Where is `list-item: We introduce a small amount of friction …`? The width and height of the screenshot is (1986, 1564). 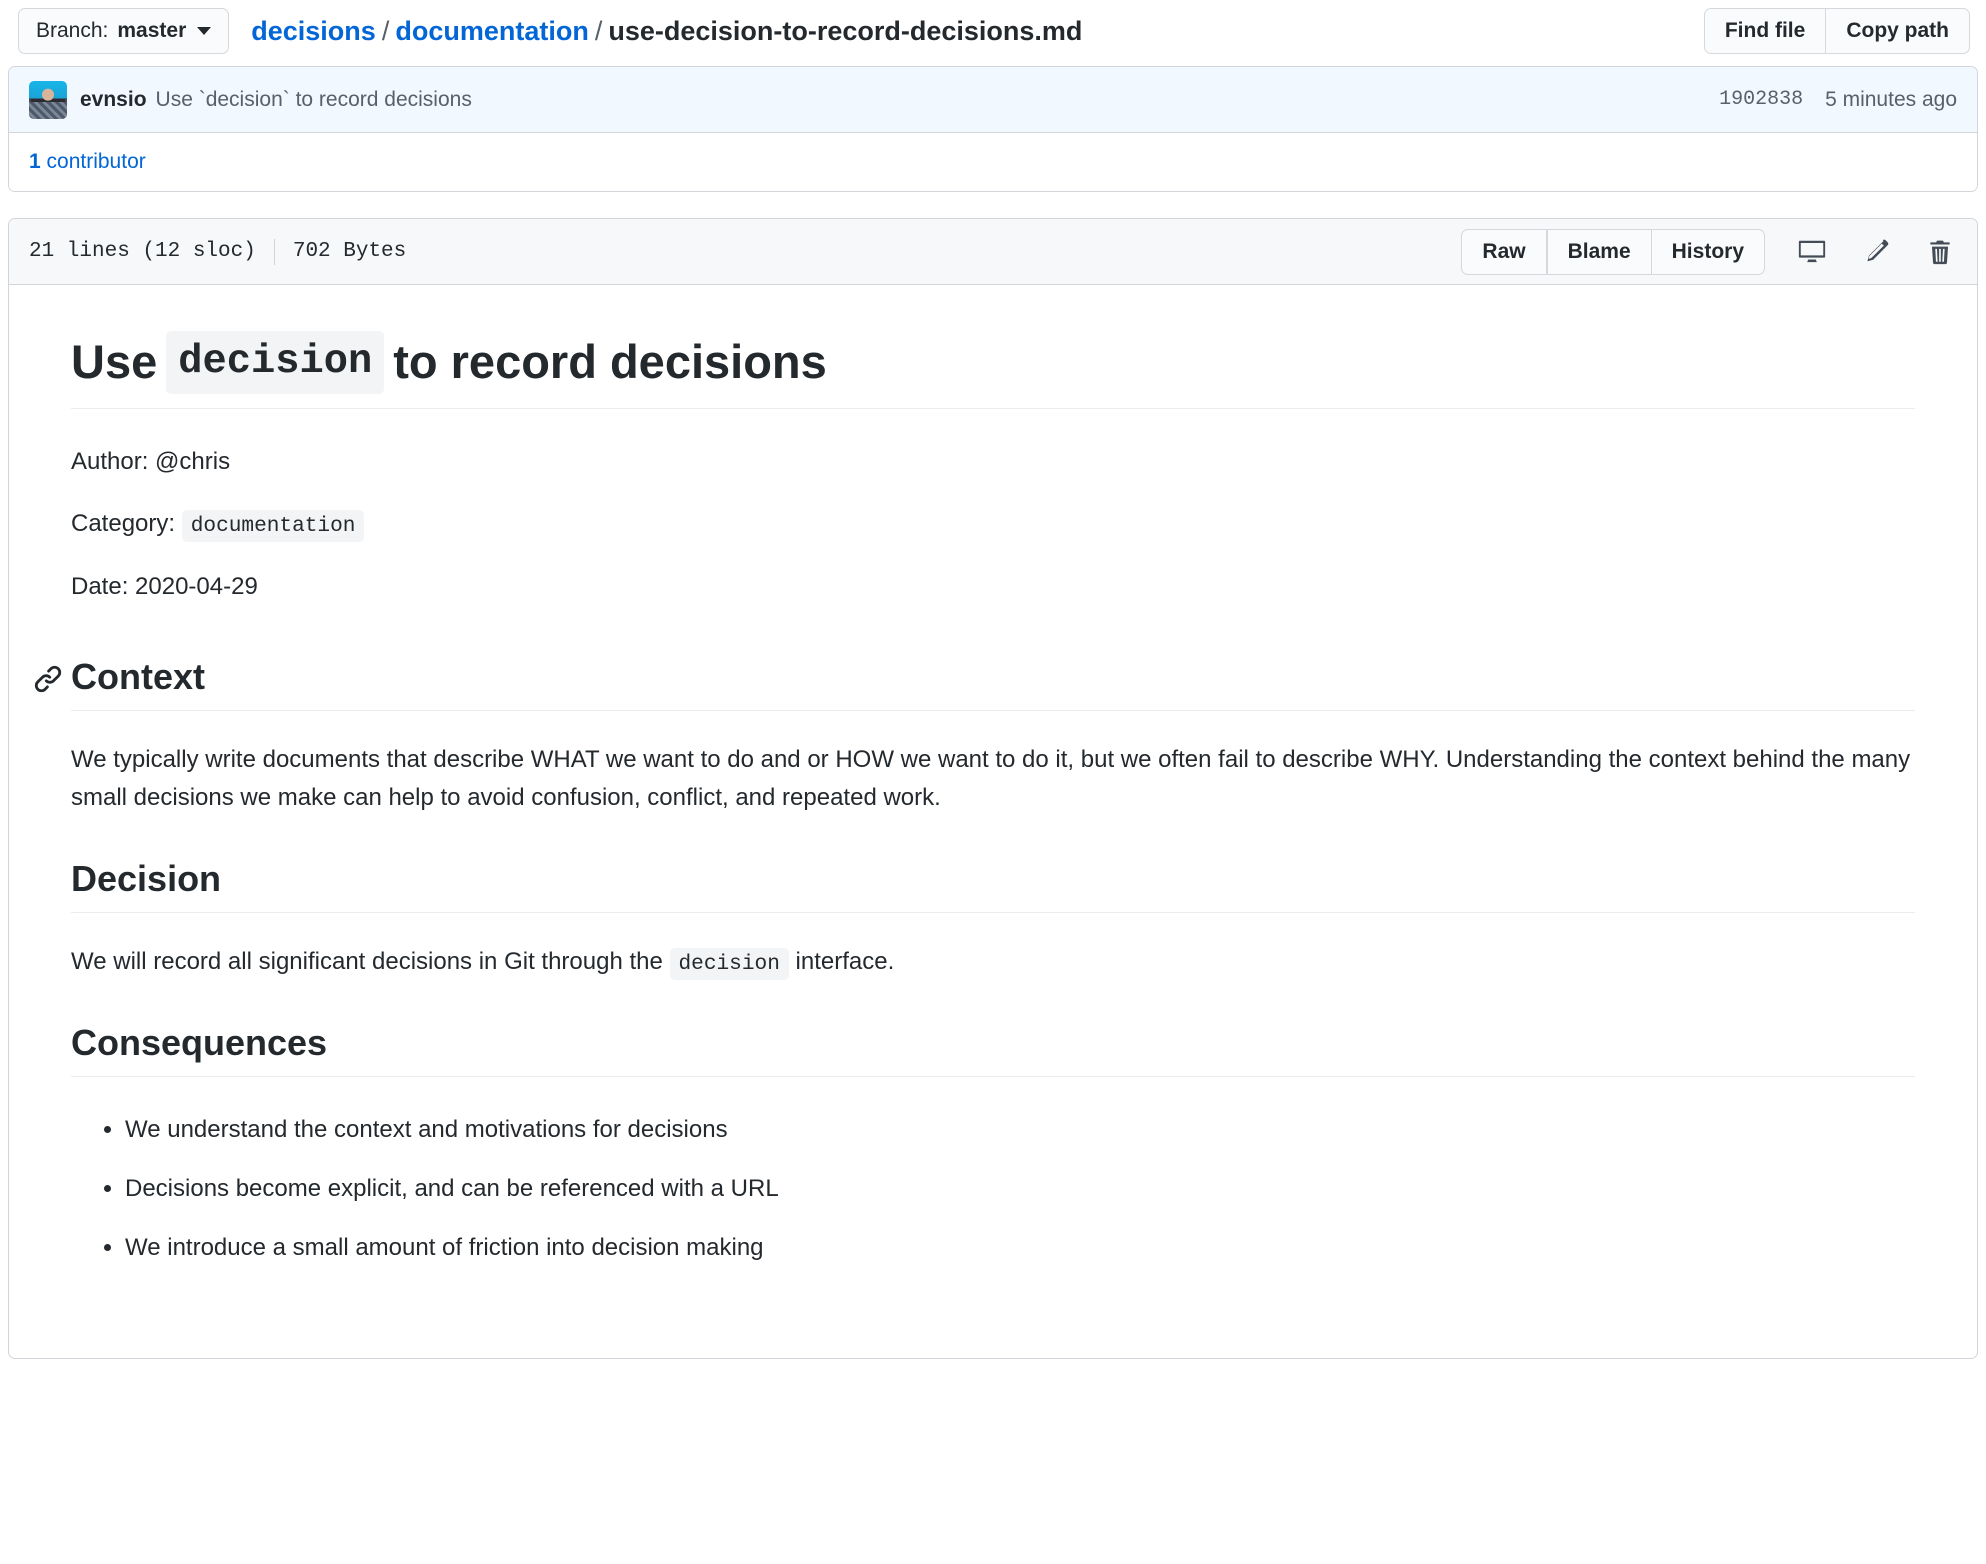 list-item: We introduce a small amount of friction … is located at coordinates (1020, 1247).